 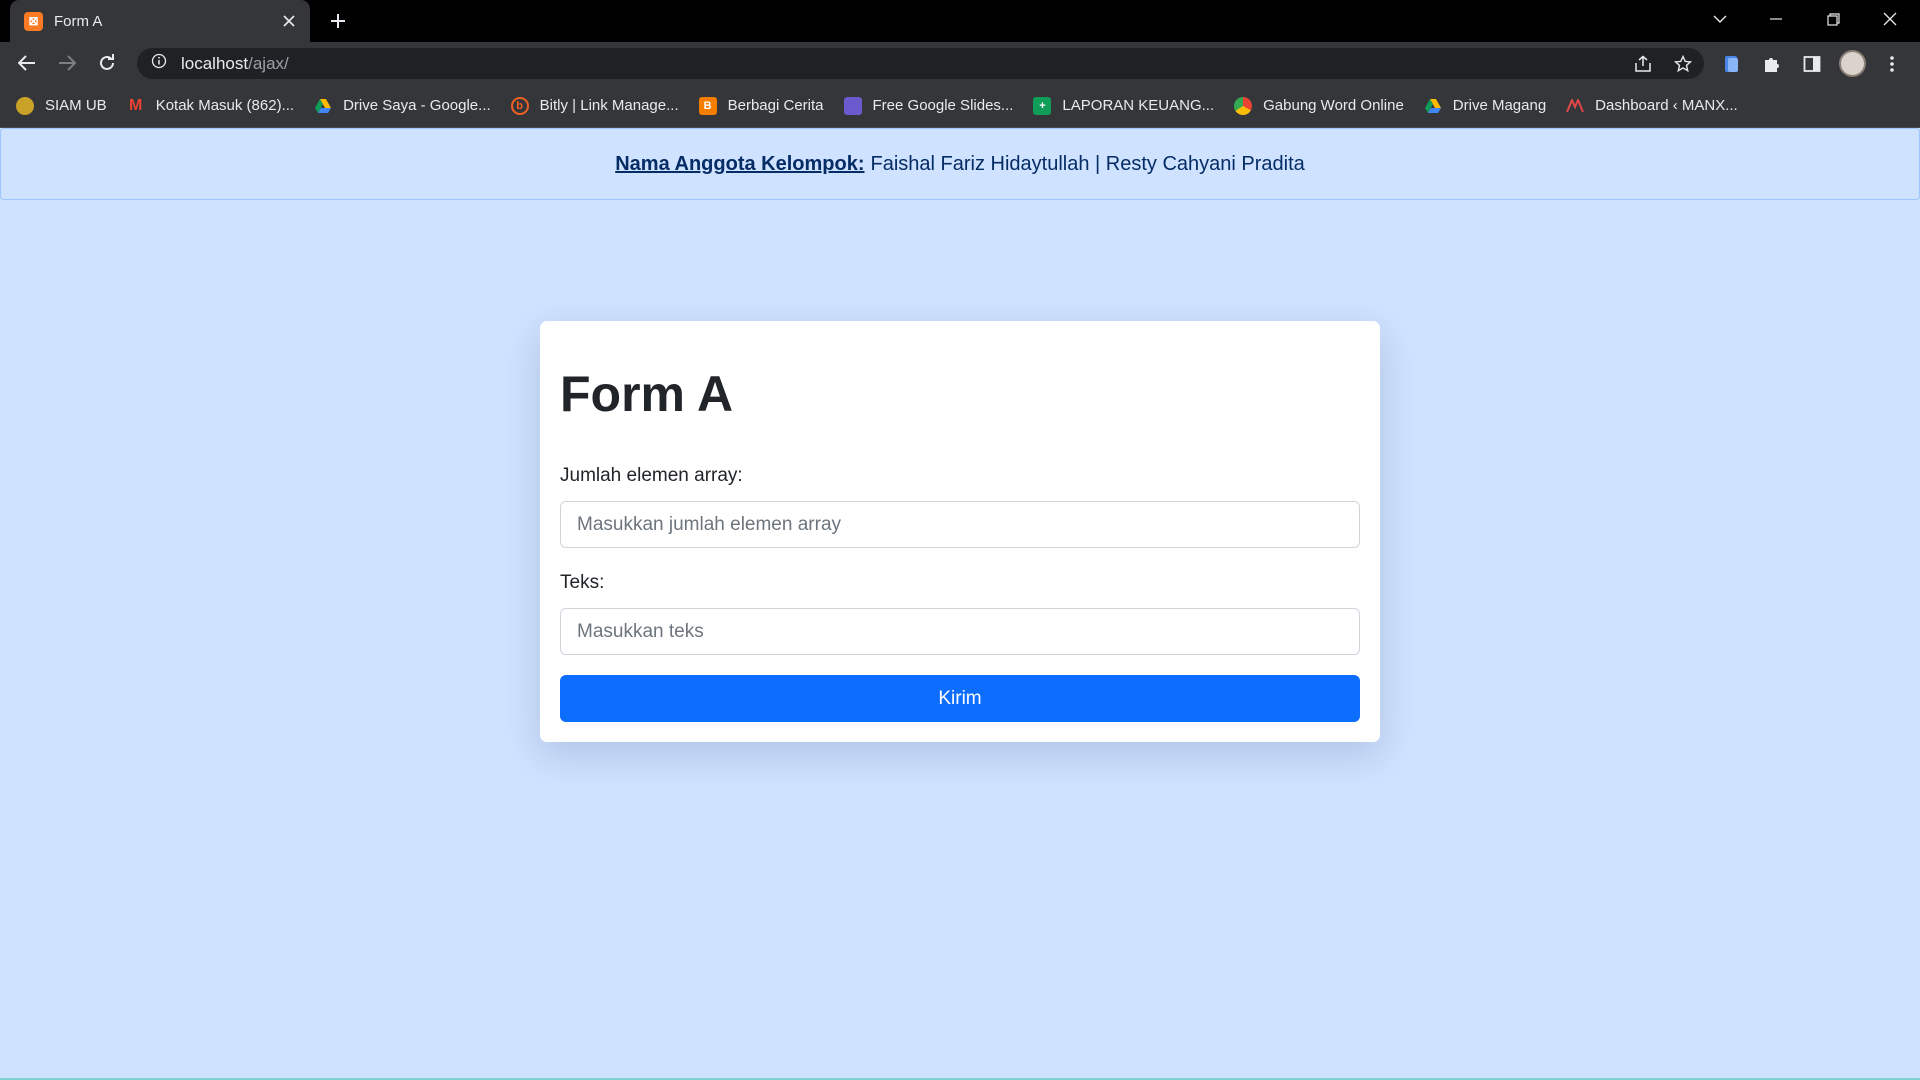 What do you see at coordinates (1333, 105) in the screenshot?
I see `bookmark-label: Gabung Word Online` at bounding box center [1333, 105].